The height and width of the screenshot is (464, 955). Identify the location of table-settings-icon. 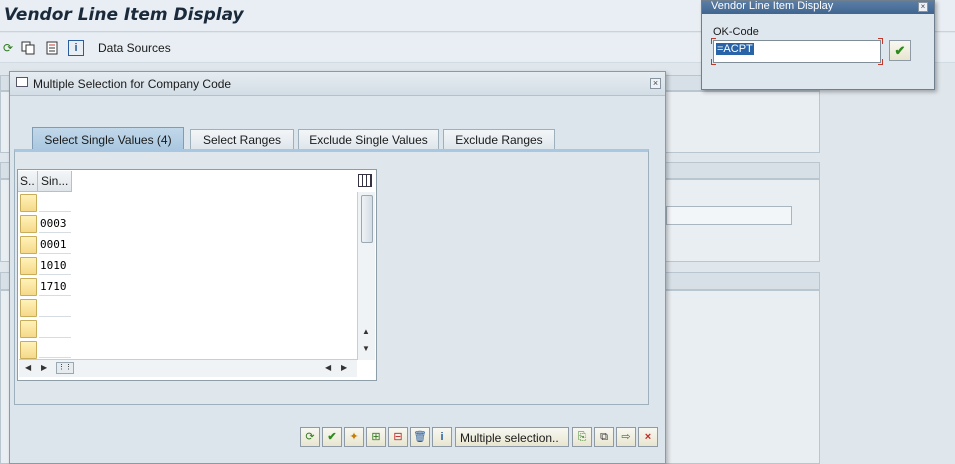
(365, 180).